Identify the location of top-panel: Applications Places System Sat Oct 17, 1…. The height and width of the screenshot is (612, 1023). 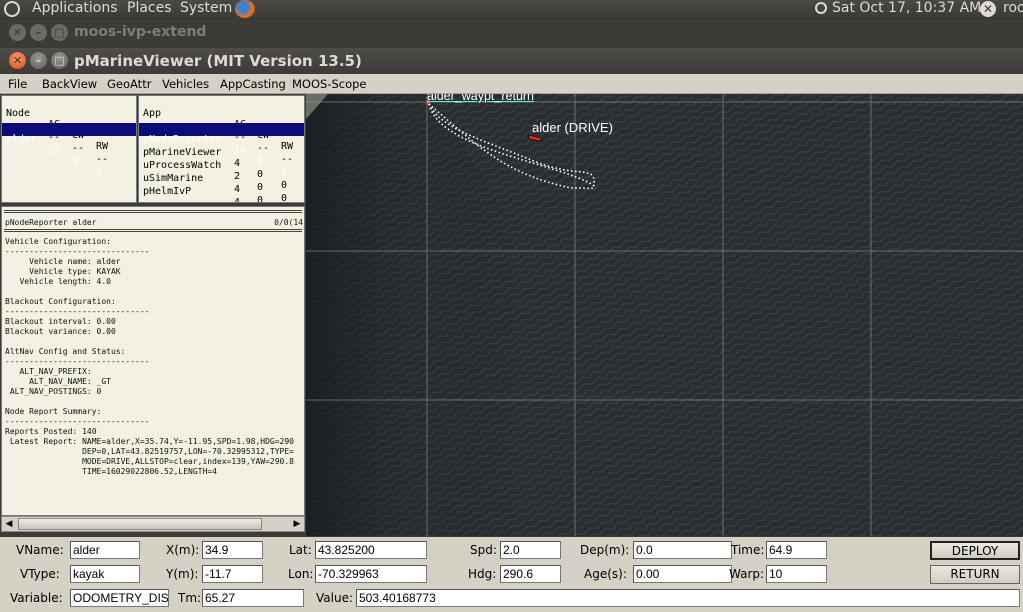
(511, 10).